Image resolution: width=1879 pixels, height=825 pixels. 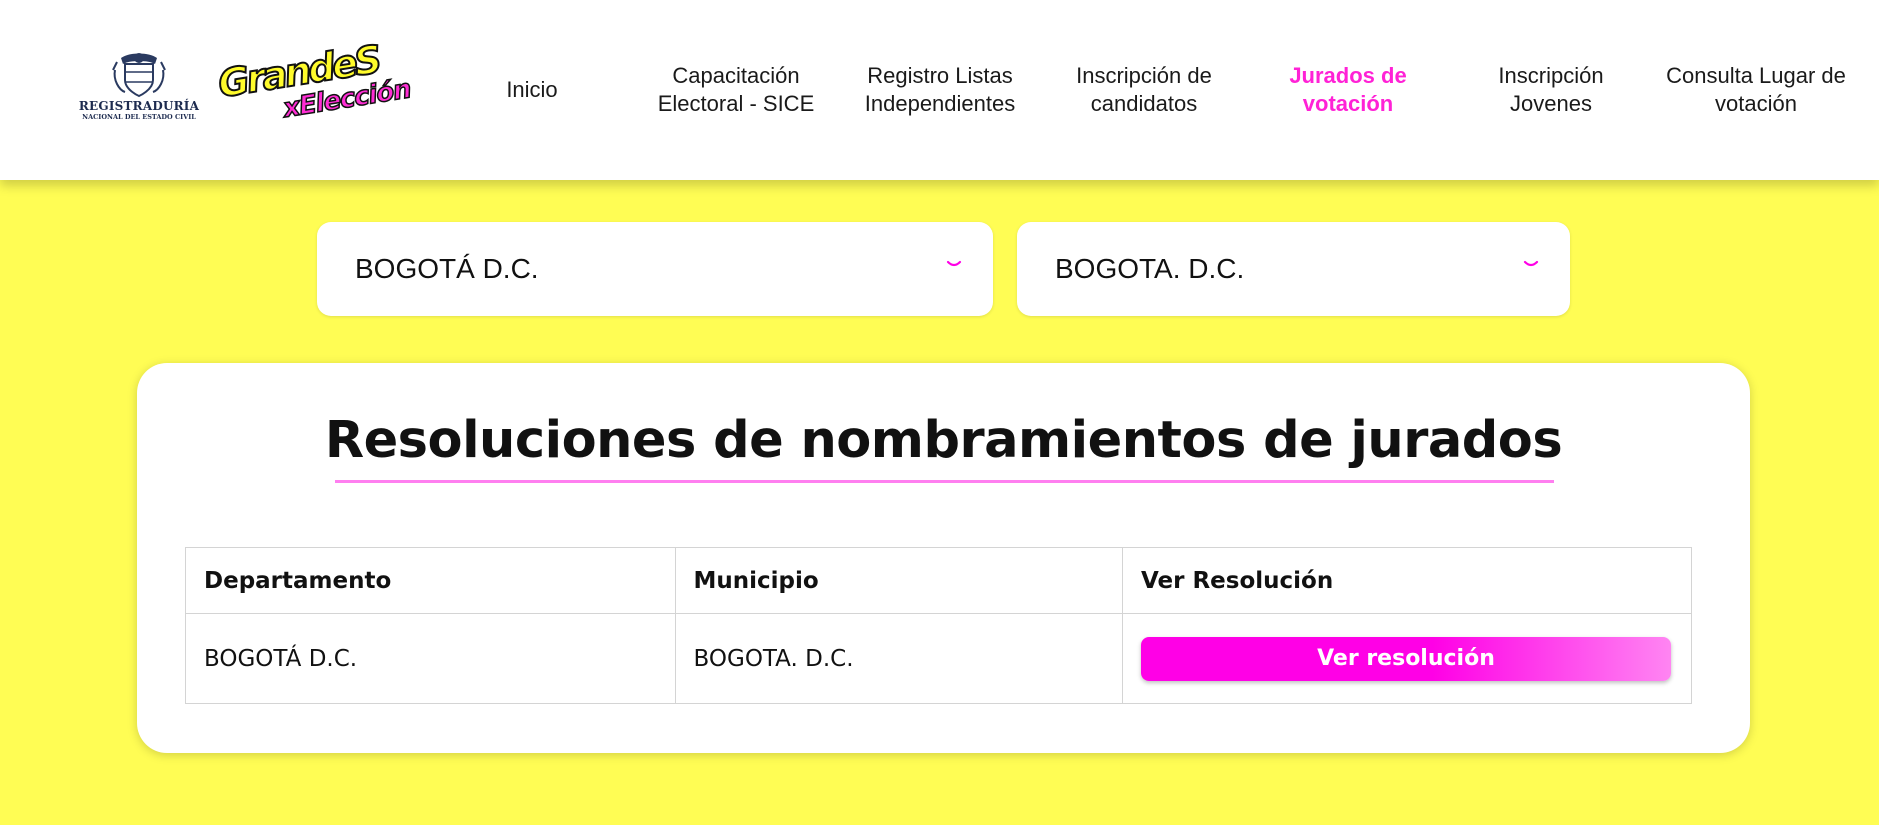 What do you see at coordinates (655, 269) in the screenshot?
I see `departamento-select: BOGOTÁ D.C.` at bounding box center [655, 269].